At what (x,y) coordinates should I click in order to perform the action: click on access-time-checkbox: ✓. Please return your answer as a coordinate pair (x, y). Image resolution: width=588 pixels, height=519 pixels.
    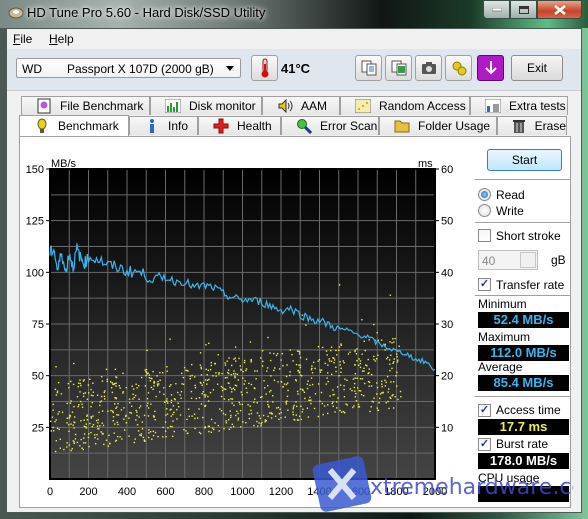
    Looking at the image, I should click on (484, 410).